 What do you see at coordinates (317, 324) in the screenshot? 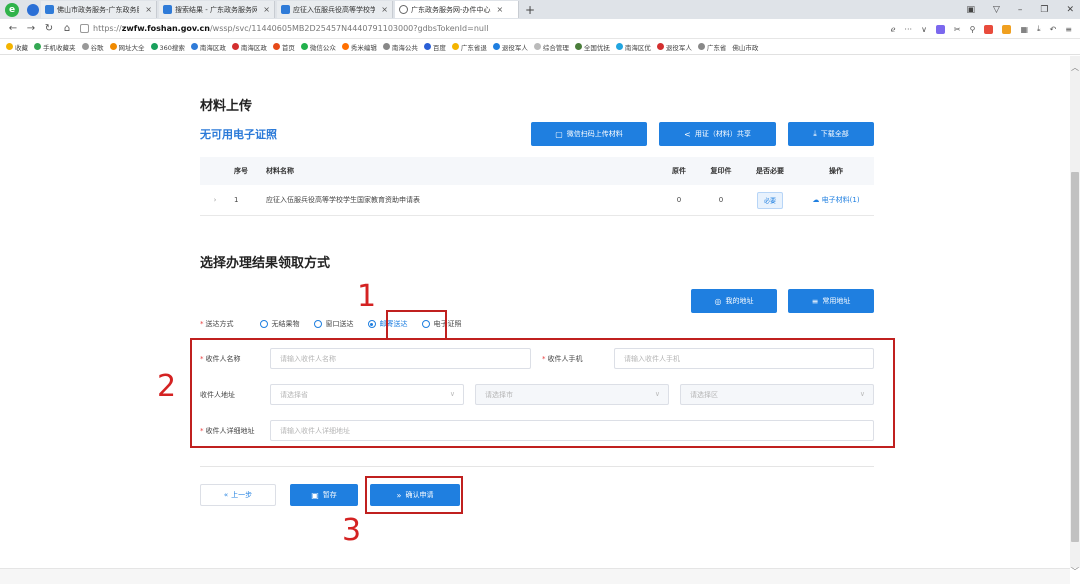
I see `radio-circle-icon` at bounding box center [317, 324].